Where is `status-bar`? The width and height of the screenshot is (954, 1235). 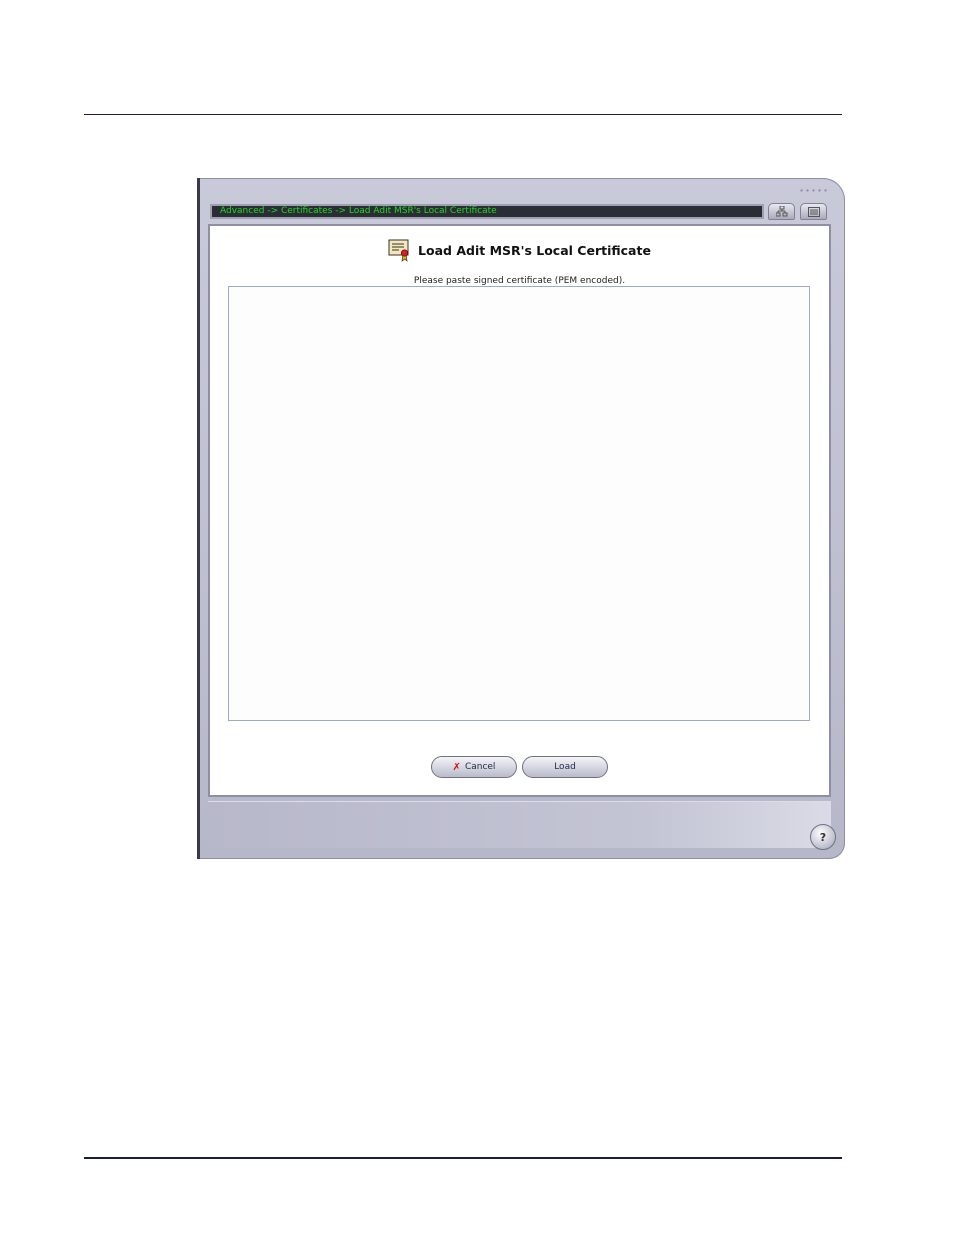 status-bar is located at coordinates (519, 824).